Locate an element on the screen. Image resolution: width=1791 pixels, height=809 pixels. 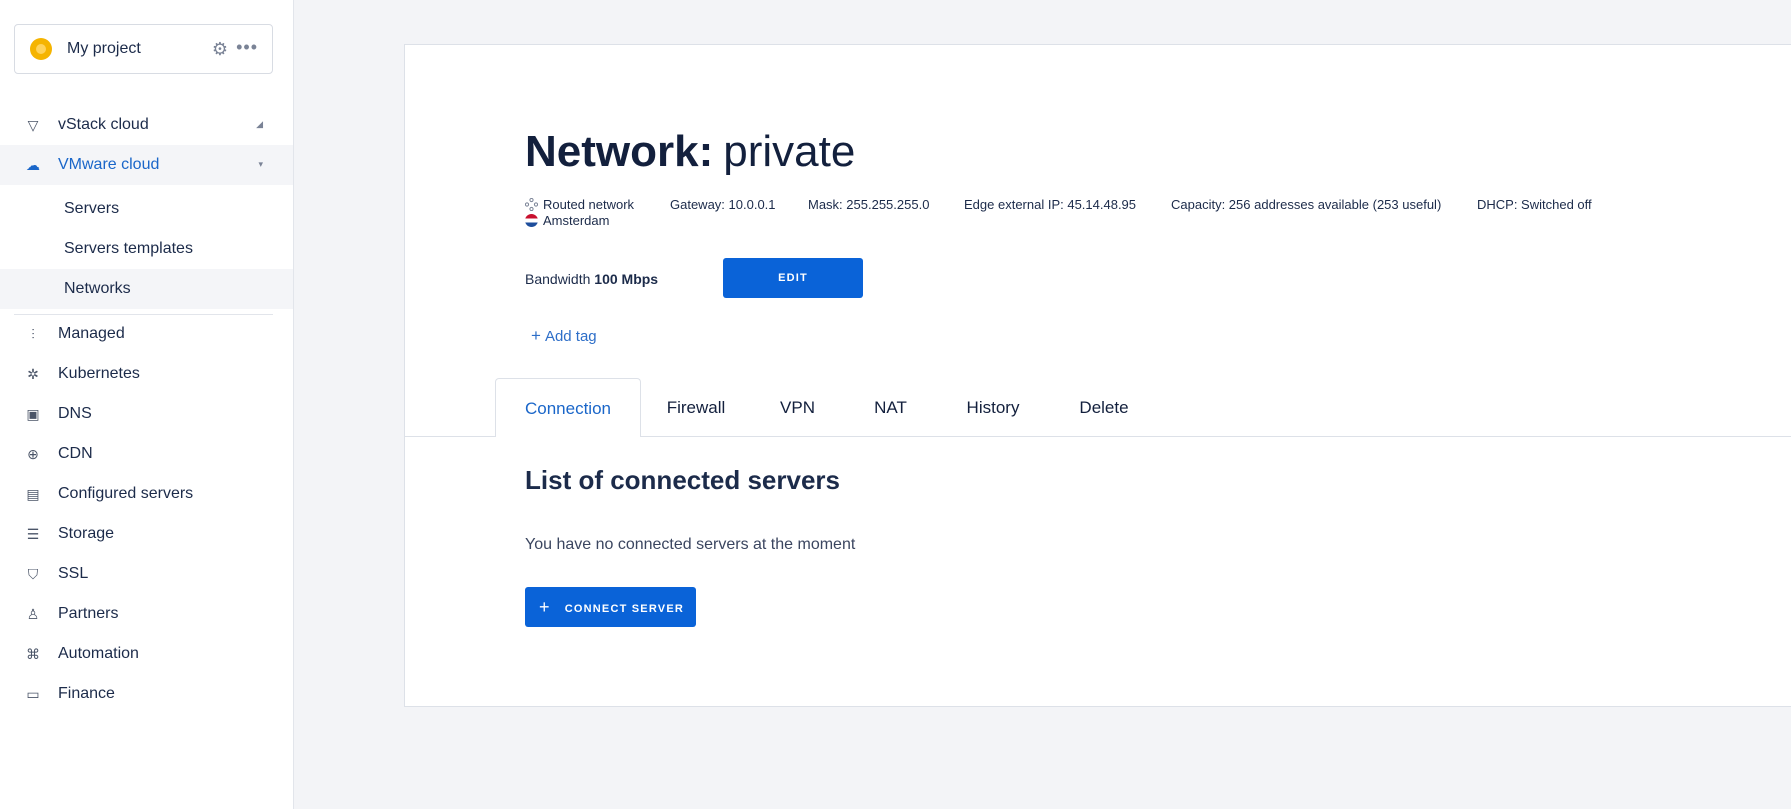
nav-label: Automation is located at coordinates (98, 653).